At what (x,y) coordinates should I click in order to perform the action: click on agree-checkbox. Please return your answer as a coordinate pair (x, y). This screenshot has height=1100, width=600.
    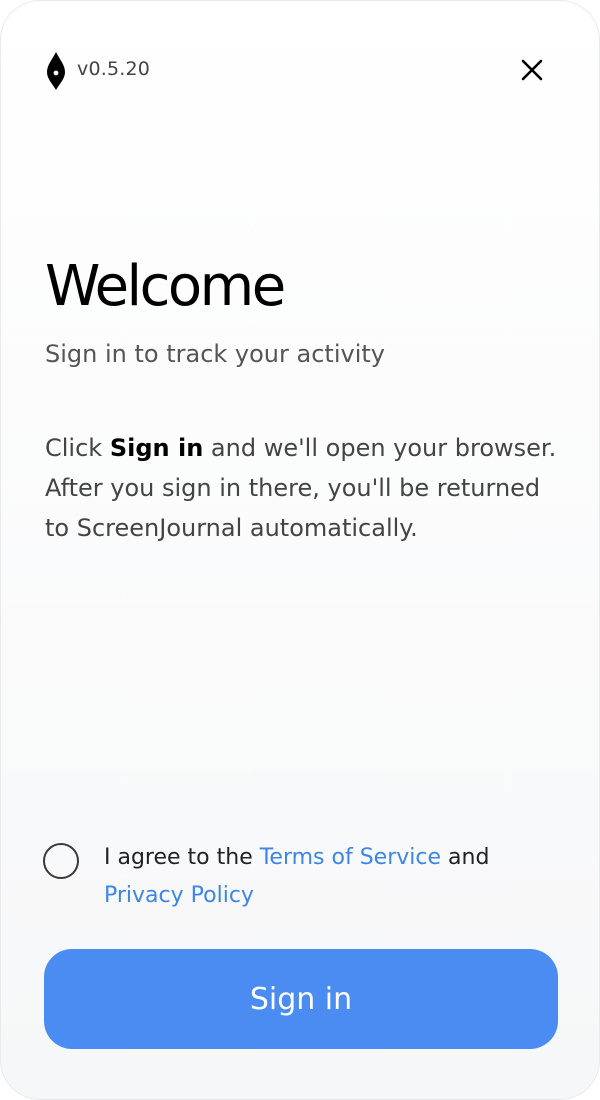
    Looking at the image, I should click on (61, 861).